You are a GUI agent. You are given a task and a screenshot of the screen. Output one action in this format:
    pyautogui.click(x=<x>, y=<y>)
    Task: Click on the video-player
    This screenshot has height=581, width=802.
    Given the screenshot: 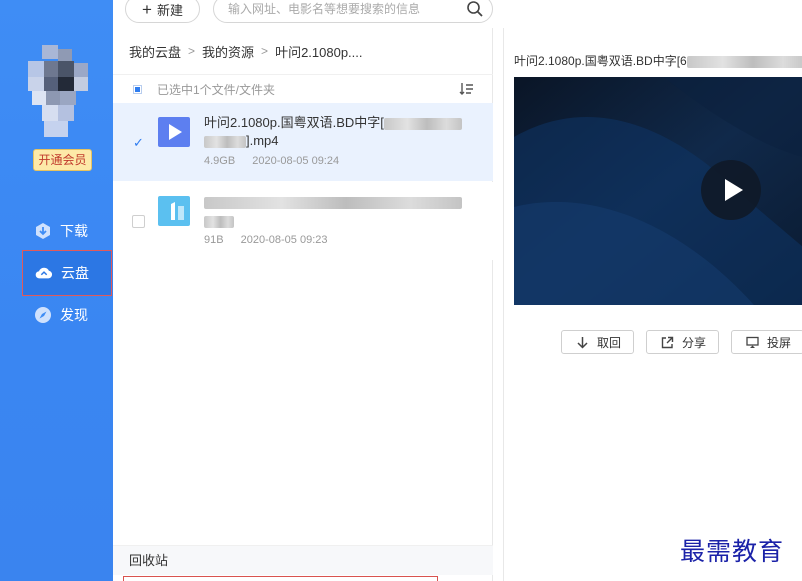 What is the action you would take?
    pyautogui.click(x=658, y=191)
    